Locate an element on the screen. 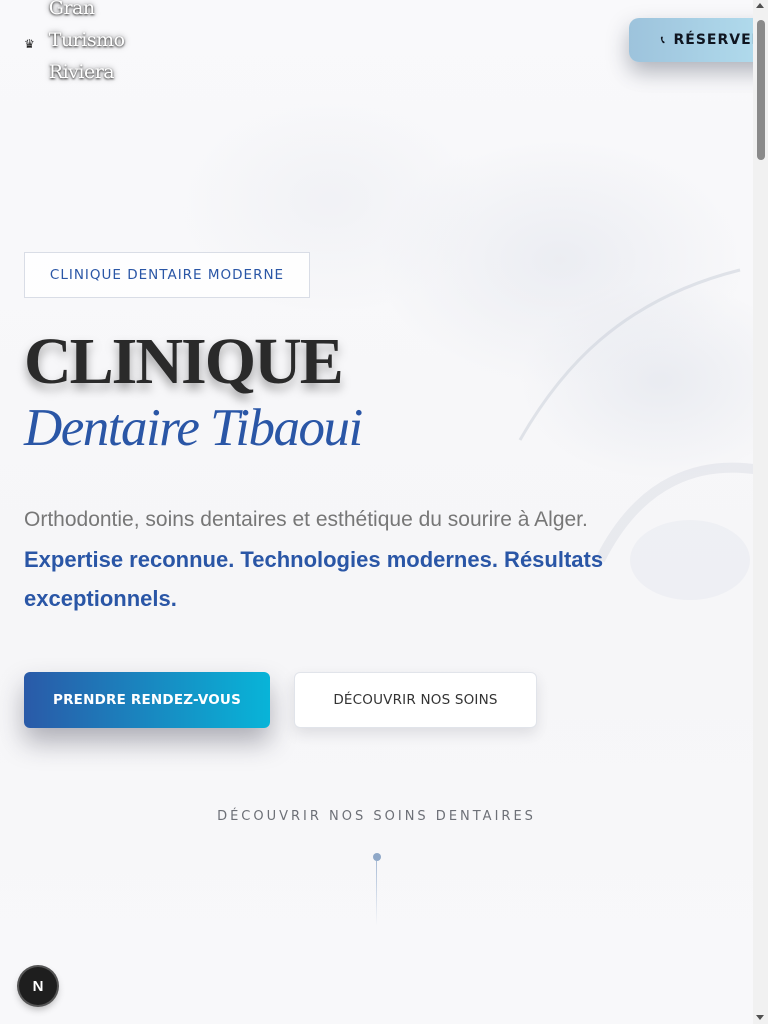 This screenshot has width=768, height=1024. reserve-button: 📞︎ RÉSERVER is located at coordinates (698, 40).